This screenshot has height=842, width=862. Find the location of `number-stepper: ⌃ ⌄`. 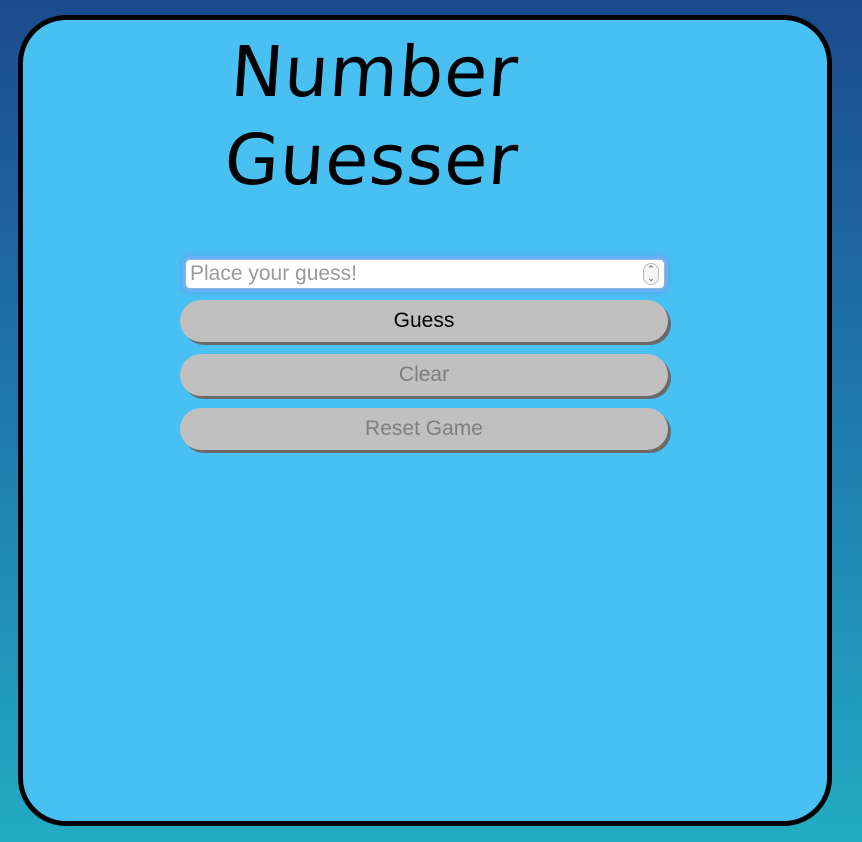

number-stepper: ⌃ ⌄ is located at coordinates (651, 274).